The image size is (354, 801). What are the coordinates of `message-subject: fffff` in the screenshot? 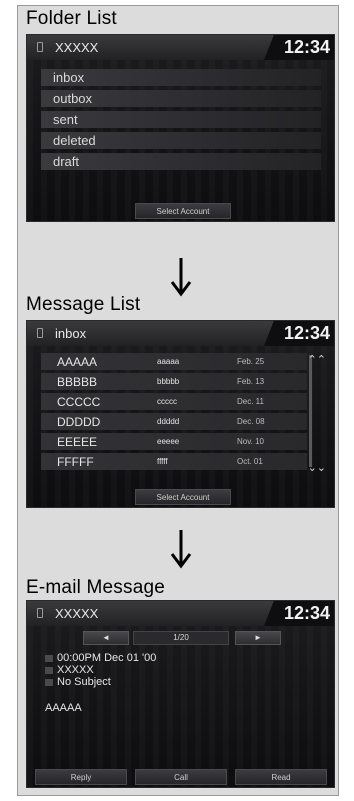 It's located at (162, 461).